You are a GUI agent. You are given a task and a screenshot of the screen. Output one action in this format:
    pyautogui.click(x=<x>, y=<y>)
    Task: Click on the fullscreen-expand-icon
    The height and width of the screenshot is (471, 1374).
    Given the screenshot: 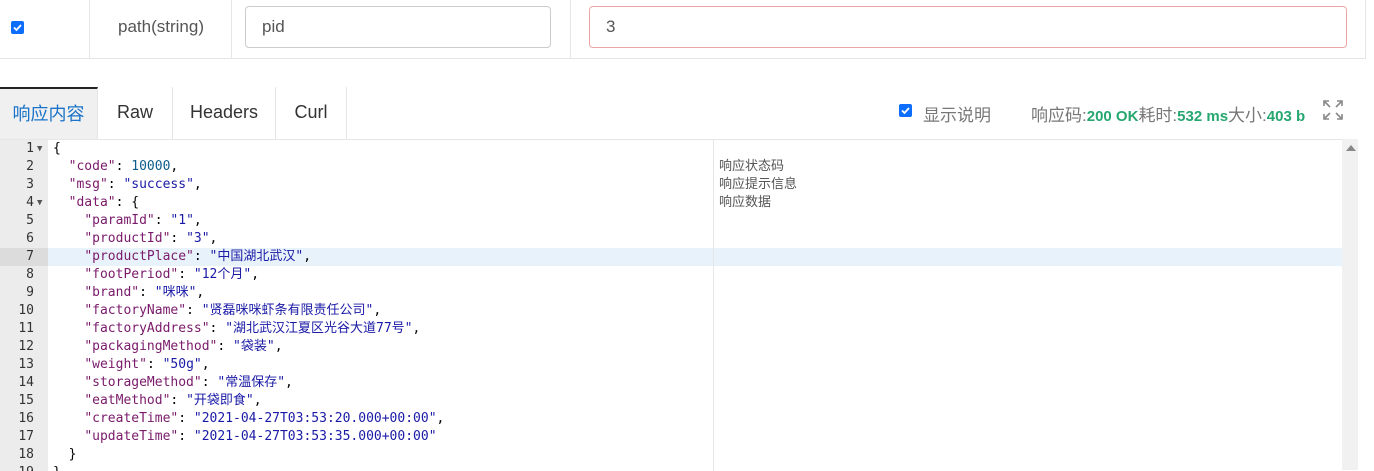 What is the action you would take?
    pyautogui.click(x=1333, y=112)
    